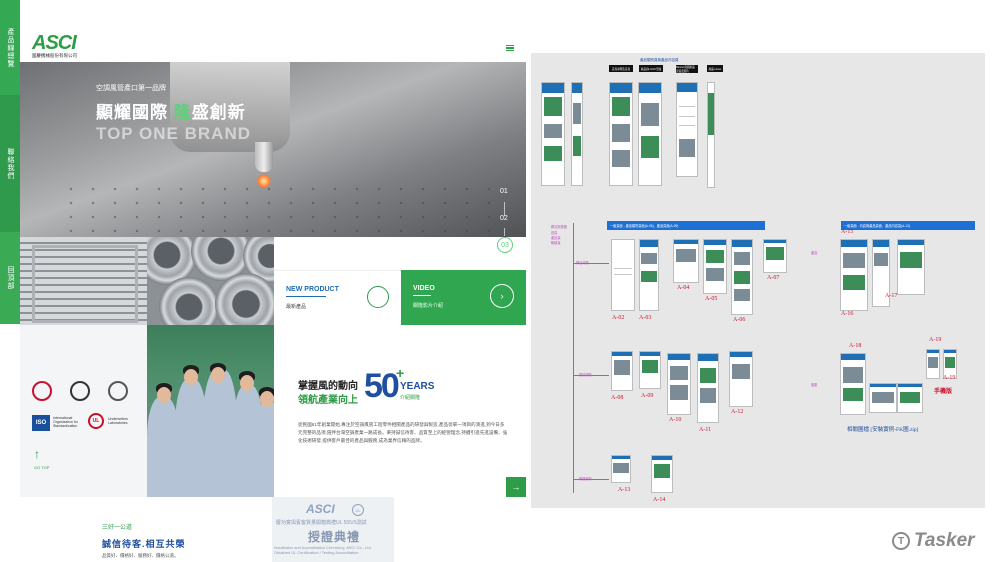 The image size is (1000, 562). Describe the element at coordinates (742, 277) in the screenshot. I see `sitemap-thumb-a06` at that location.